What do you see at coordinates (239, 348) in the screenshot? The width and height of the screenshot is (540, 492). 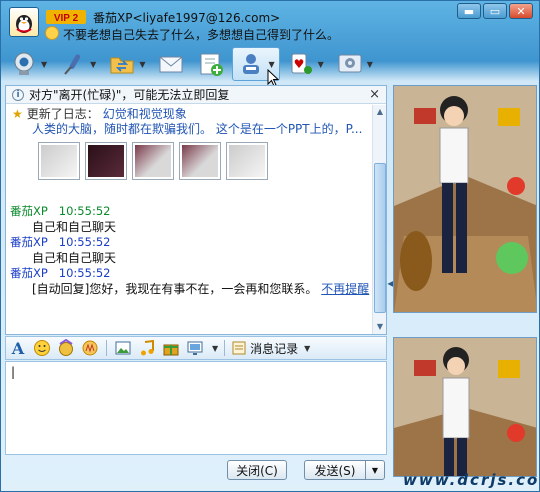 I see `history-icon` at bounding box center [239, 348].